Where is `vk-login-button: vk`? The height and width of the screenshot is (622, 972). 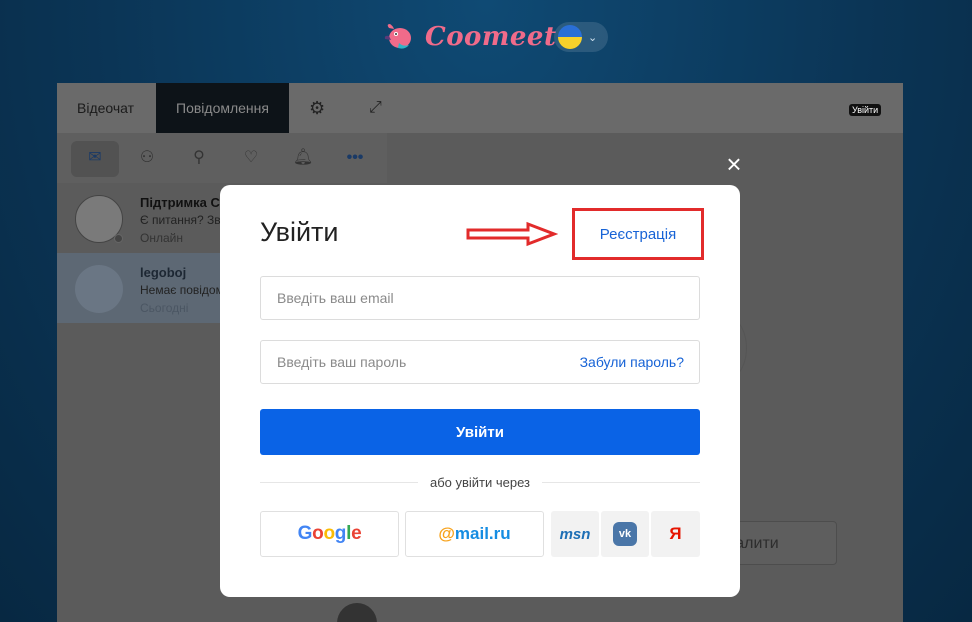 vk-login-button: vk is located at coordinates (625, 534).